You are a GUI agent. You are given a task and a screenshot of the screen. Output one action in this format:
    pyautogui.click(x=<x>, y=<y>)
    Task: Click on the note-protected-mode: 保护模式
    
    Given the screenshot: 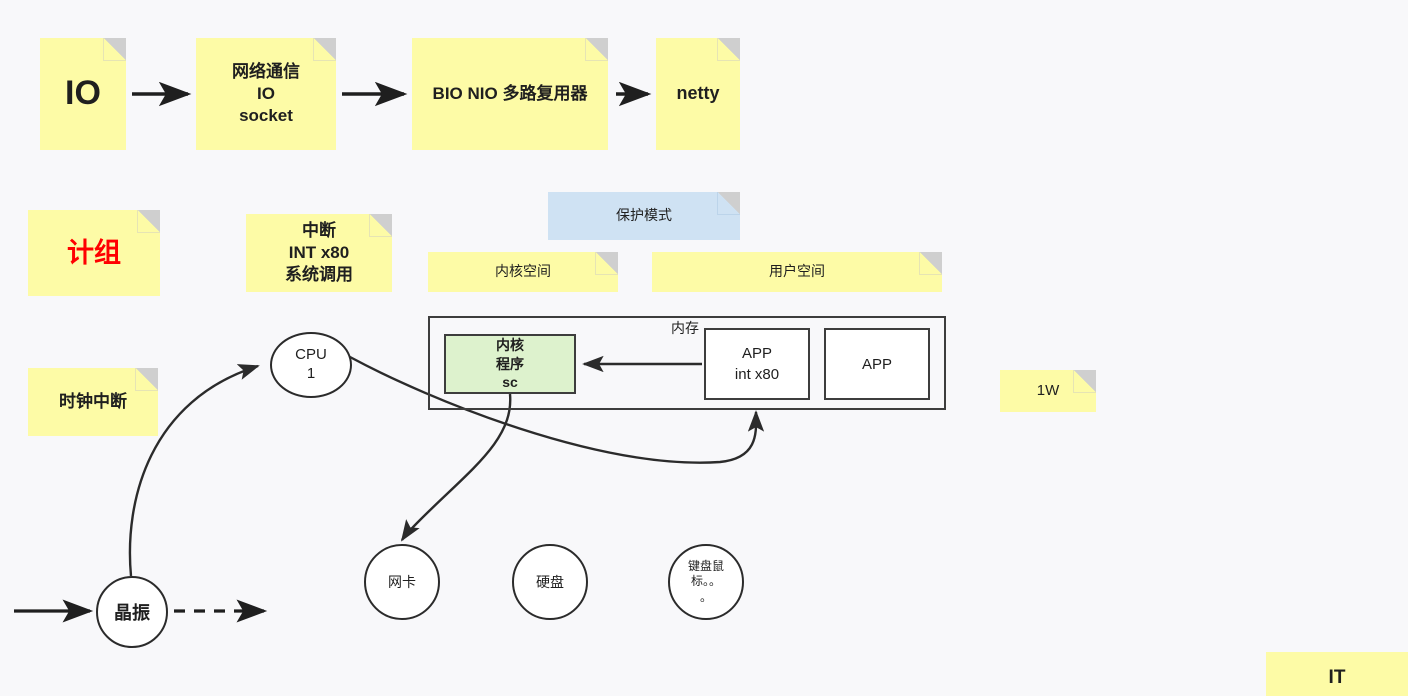 What is the action you would take?
    pyautogui.click(x=644, y=216)
    